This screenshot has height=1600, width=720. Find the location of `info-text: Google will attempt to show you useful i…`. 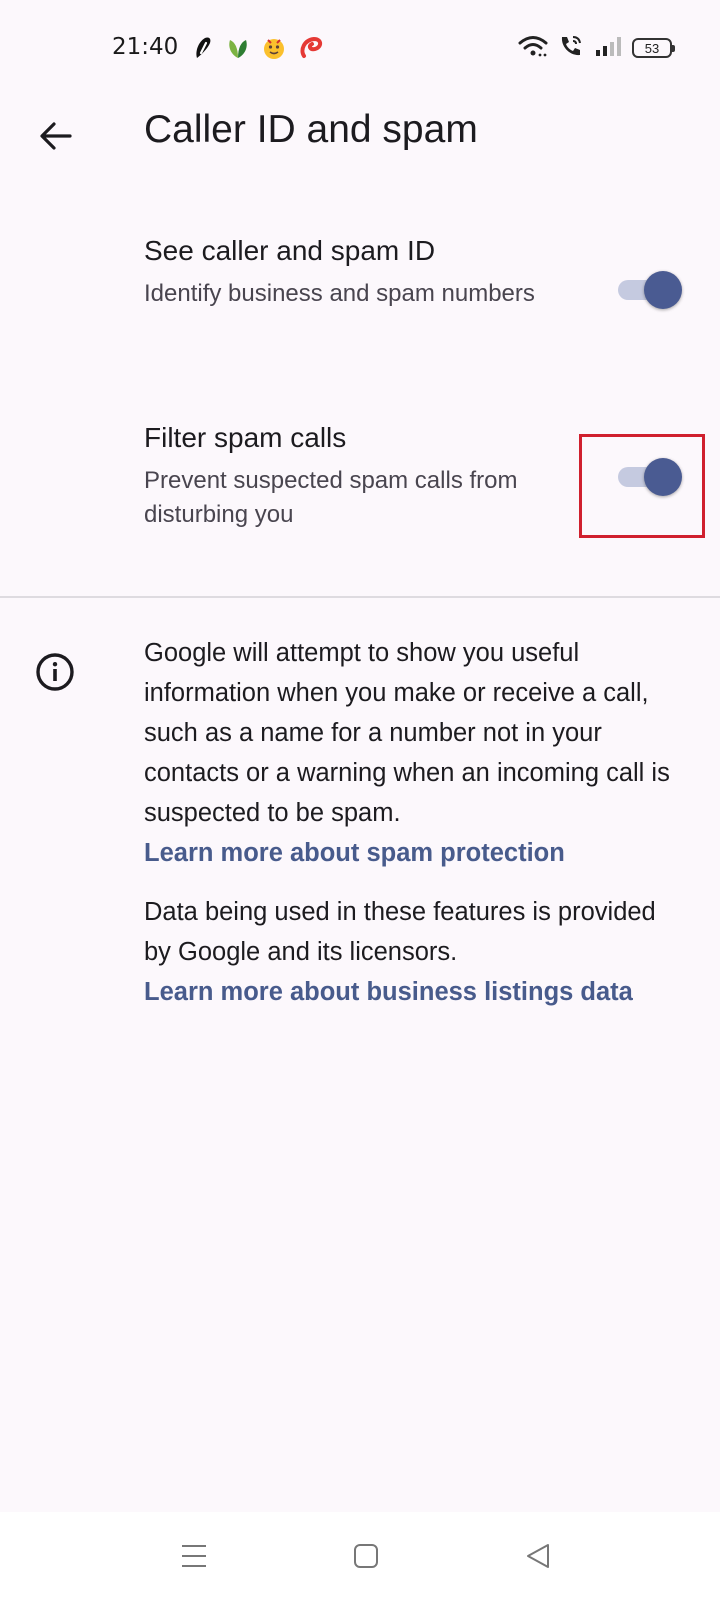

info-text: Google will attempt to show you useful i… is located at coordinates (407, 733).